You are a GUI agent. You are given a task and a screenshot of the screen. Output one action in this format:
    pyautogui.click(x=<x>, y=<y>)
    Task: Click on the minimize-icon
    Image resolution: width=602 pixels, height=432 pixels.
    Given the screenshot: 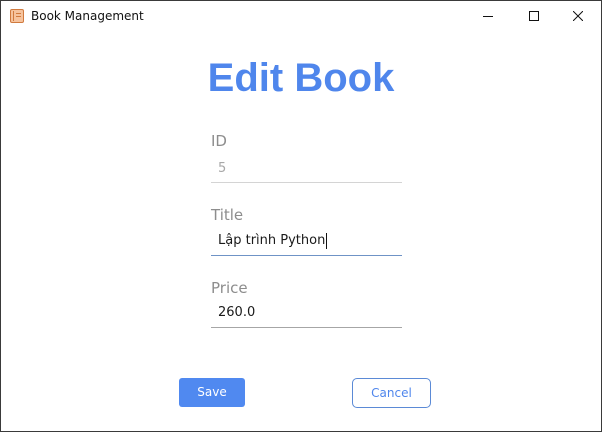 What is the action you would take?
    pyautogui.click(x=488, y=16)
    